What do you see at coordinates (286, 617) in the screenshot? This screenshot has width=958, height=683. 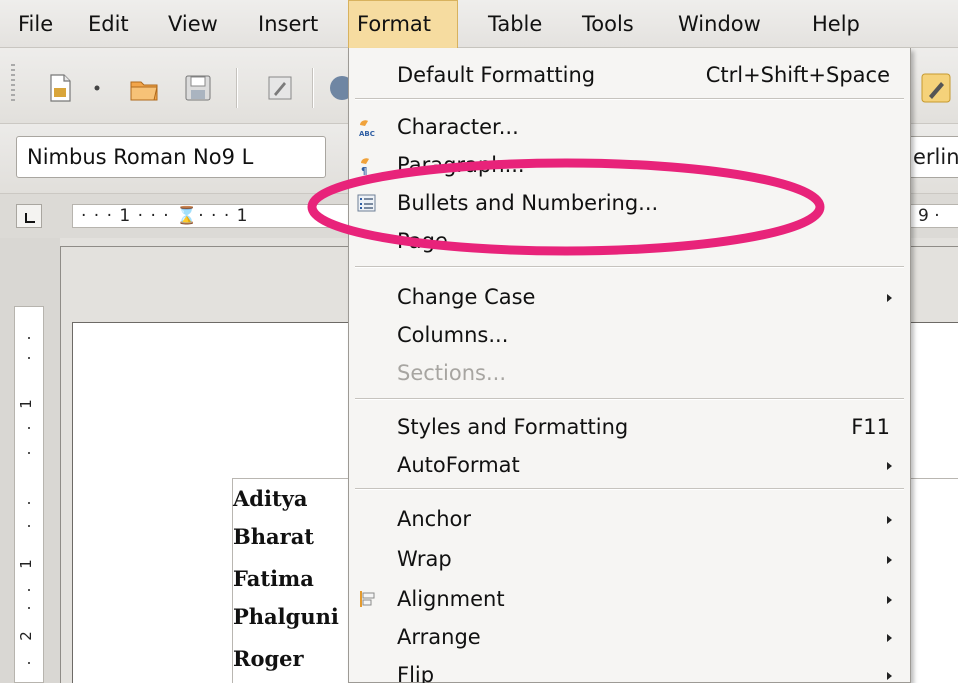 I see `document-text-line: Phalguni` at bounding box center [286, 617].